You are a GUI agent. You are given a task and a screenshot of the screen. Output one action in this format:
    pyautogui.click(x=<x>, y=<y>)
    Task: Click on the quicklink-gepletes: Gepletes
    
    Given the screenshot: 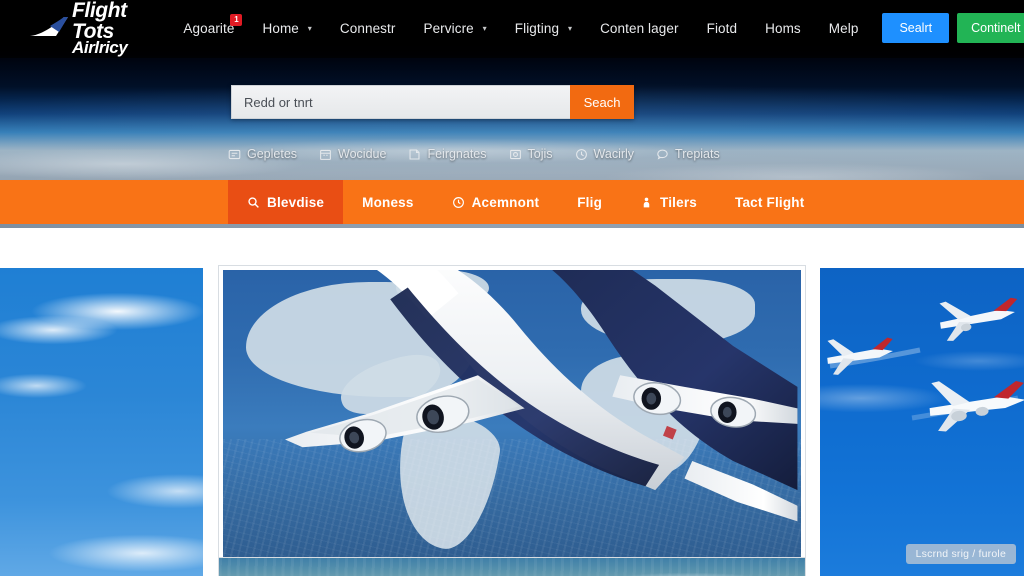 What is the action you would take?
    pyautogui.click(x=262, y=154)
    